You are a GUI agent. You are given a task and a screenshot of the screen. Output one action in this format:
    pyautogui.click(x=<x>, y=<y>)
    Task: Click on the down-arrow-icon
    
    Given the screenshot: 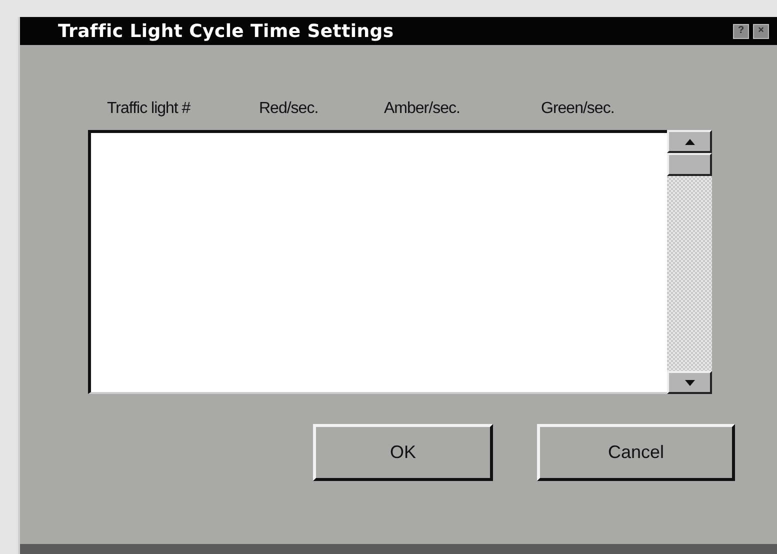 What is the action you would take?
    pyautogui.click(x=689, y=383)
    